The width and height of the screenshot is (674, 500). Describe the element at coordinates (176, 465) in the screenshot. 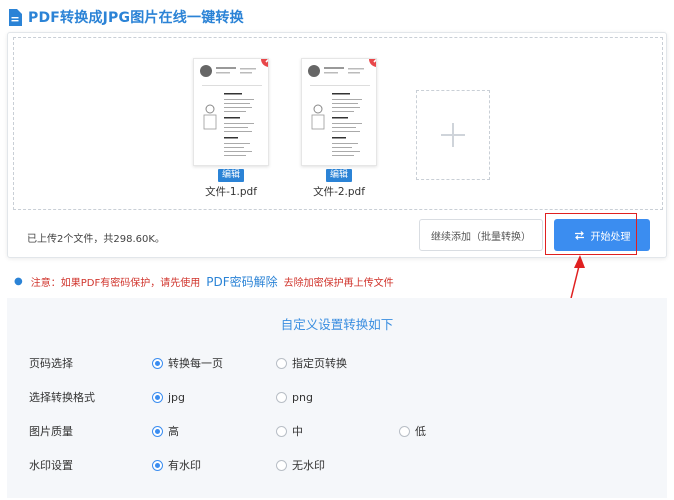

I see `radio-option: 有水印` at that location.